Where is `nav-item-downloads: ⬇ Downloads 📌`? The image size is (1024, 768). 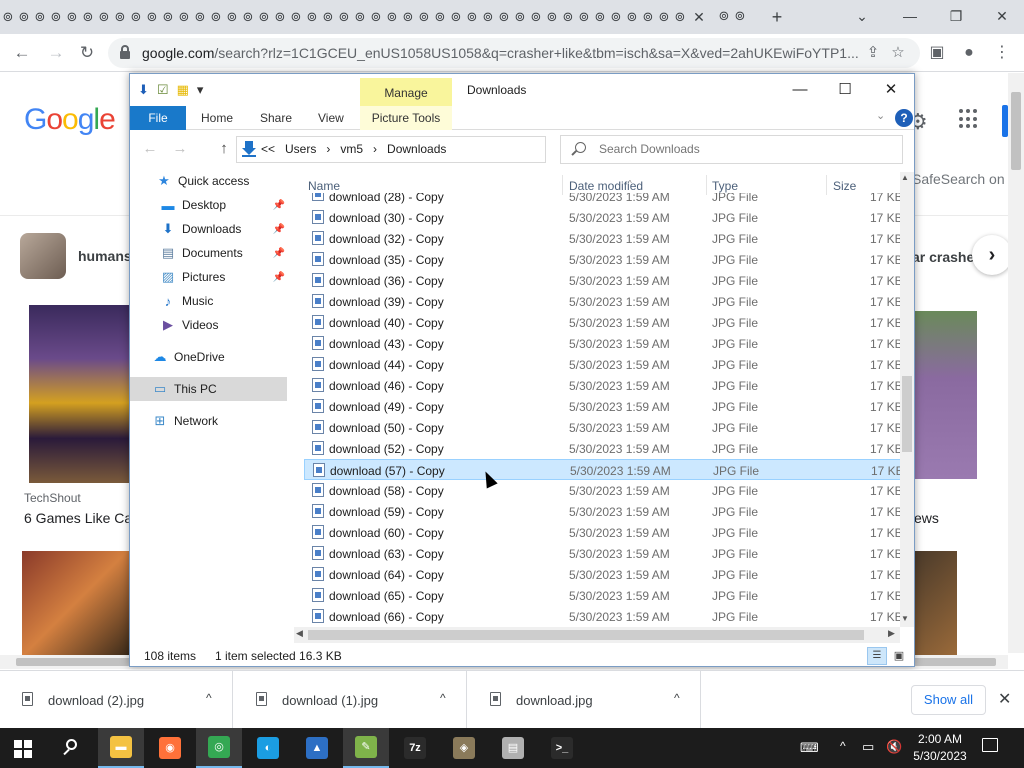 nav-item-downloads: ⬇ Downloads 📌 is located at coordinates (208, 229).